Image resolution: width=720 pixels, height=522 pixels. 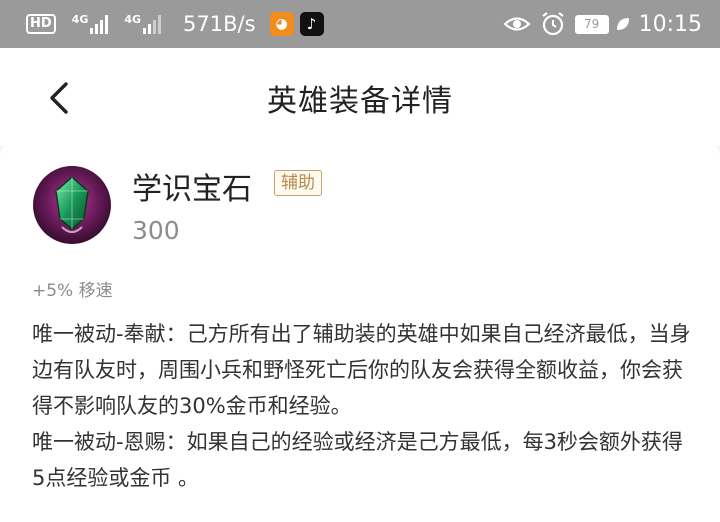 What do you see at coordinates (72, 205) in the screenshot?
I see `gem-item-icon` at bounding box center [72, 205].